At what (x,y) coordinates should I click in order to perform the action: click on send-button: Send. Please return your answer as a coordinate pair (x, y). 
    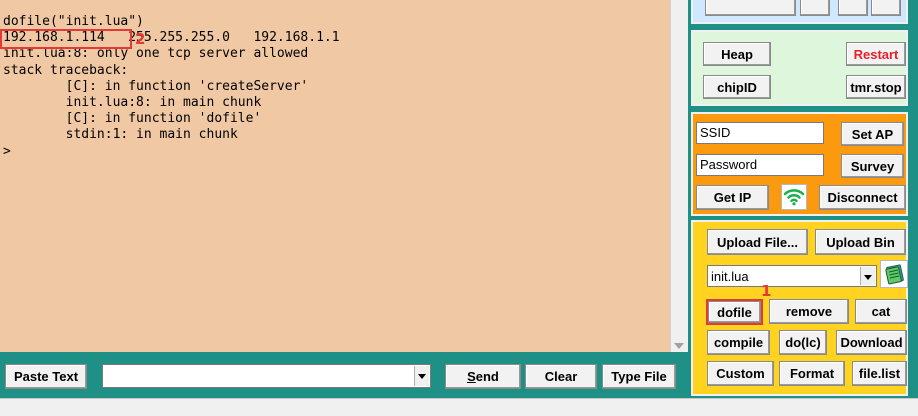
    Looking at the image, I should click on (483, 376).